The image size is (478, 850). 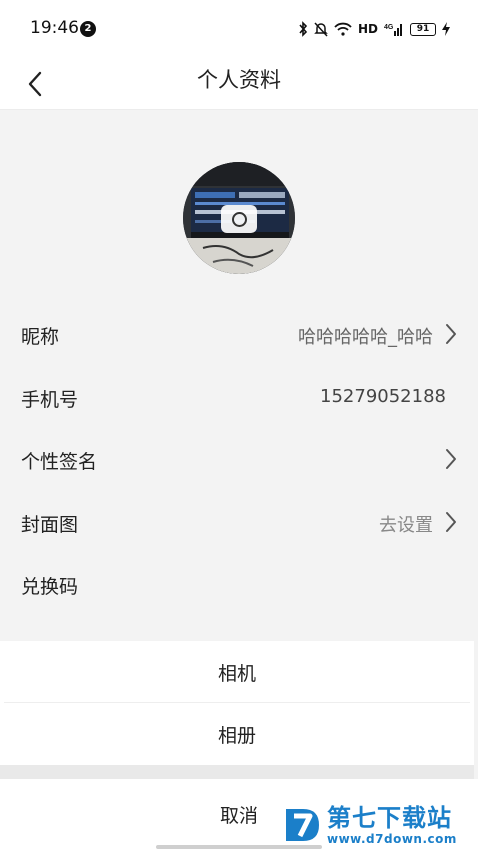 What do you see at coordinates (389, 27) in the screenshot?
I see `svg-text: 4G` at bounding box center [389, 27].